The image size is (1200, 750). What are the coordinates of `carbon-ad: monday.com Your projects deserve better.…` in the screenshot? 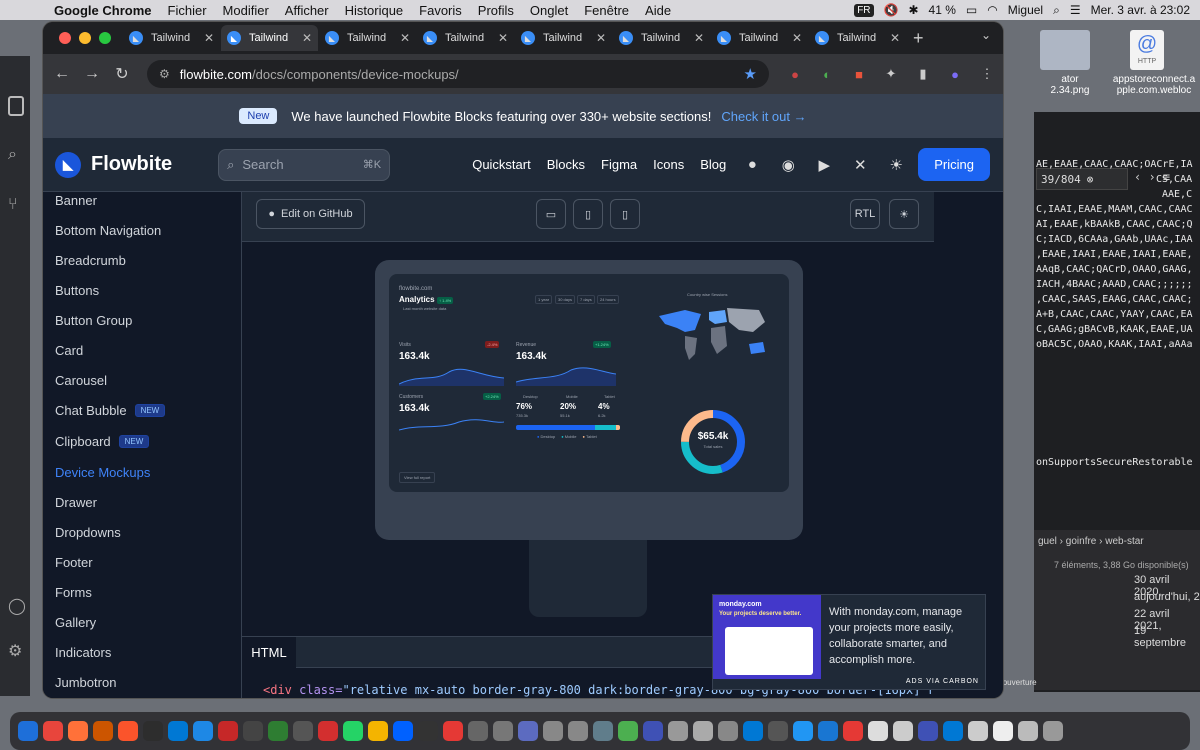 It's located at (849, 642).